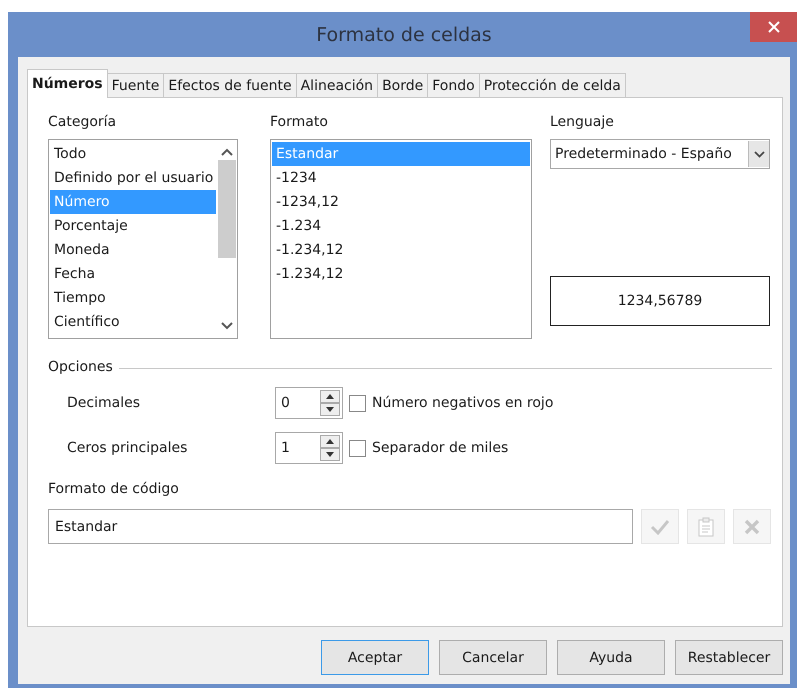 Image resolution: width=797 pixels, height=688 pixels. I want to click on format-code-field: Estandar, so click(340, 526).